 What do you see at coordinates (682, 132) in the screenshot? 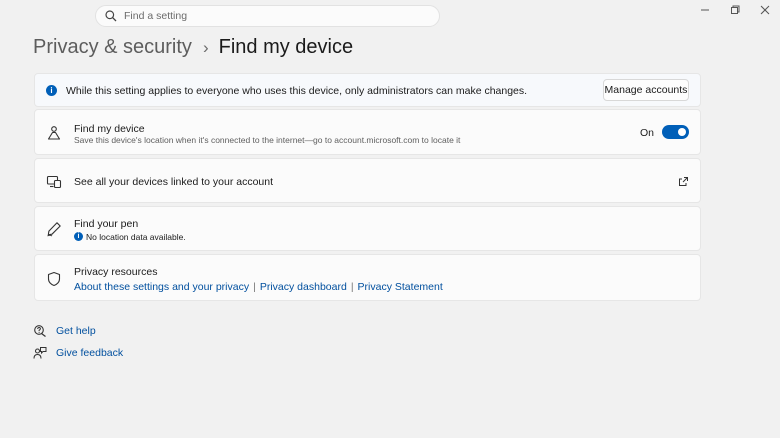
I see `toggle-knob` at bounding box center [682, 132].